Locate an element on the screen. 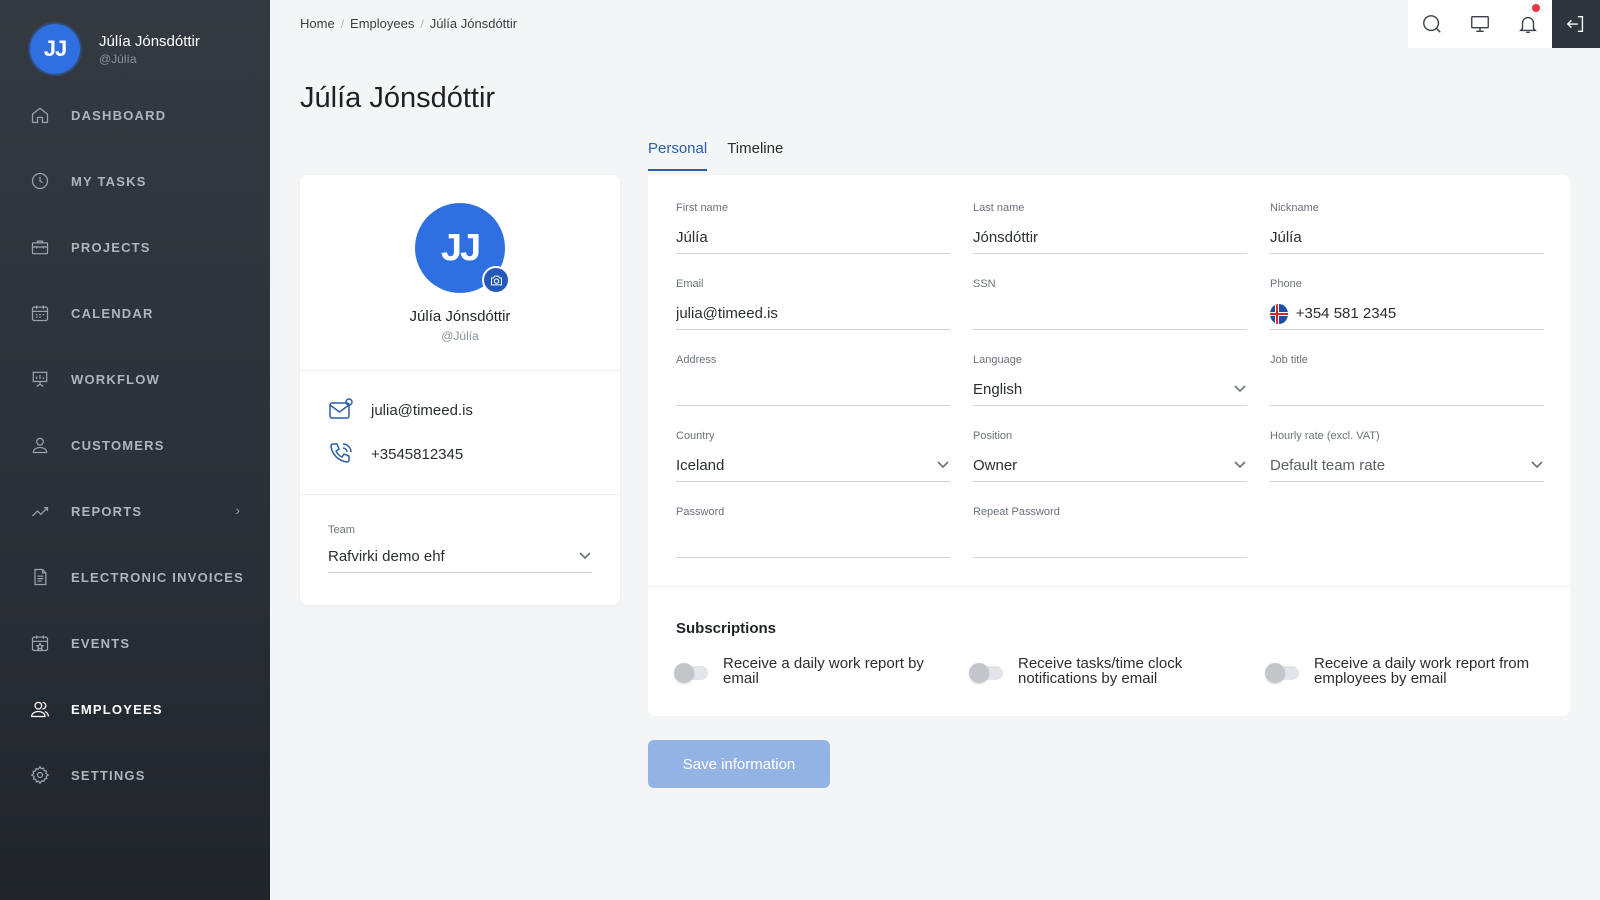 Image resolution: width=1600 pixels, height=900 pixels. country-label: Country is located at coordinates (695, 436).